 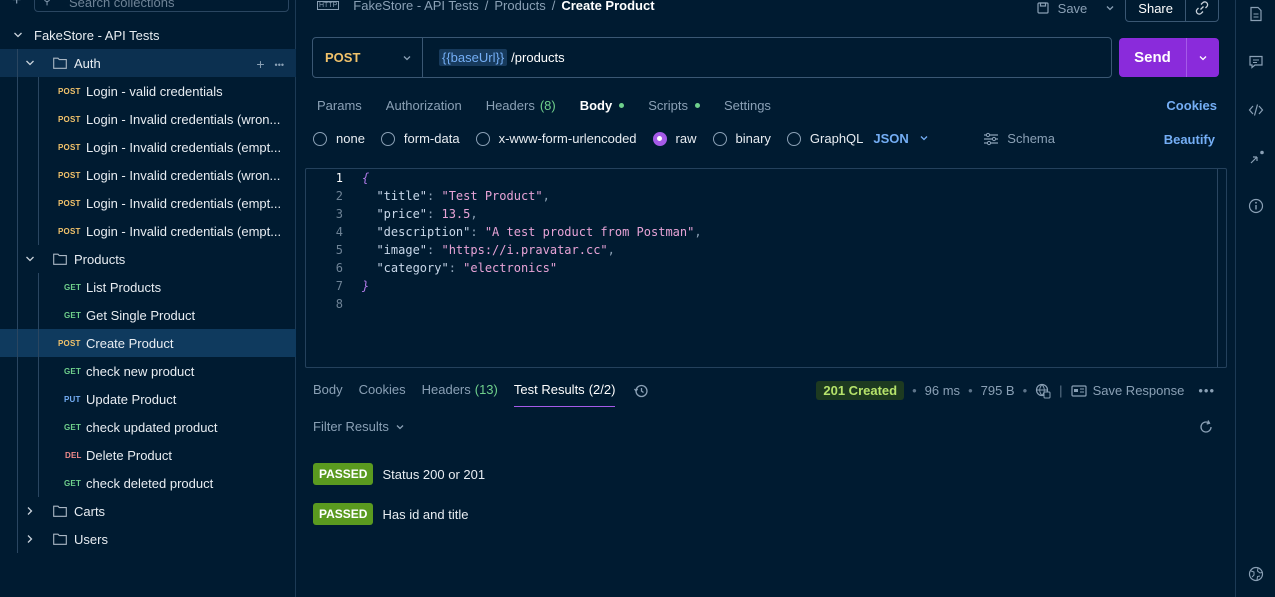 I want to click on body-type-graphql: GraphQL, so click(x=824, y=138).